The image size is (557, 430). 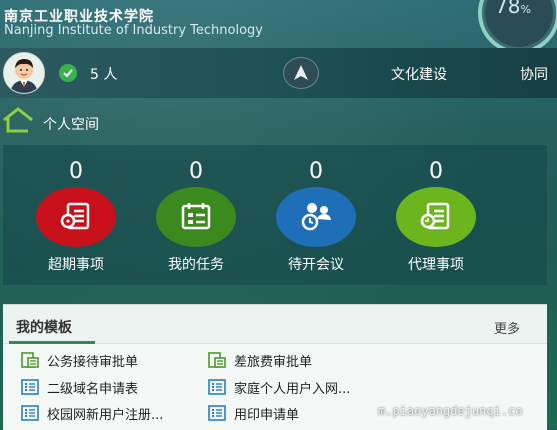 I want to click on proxy-button, so click(x=436, y=217).